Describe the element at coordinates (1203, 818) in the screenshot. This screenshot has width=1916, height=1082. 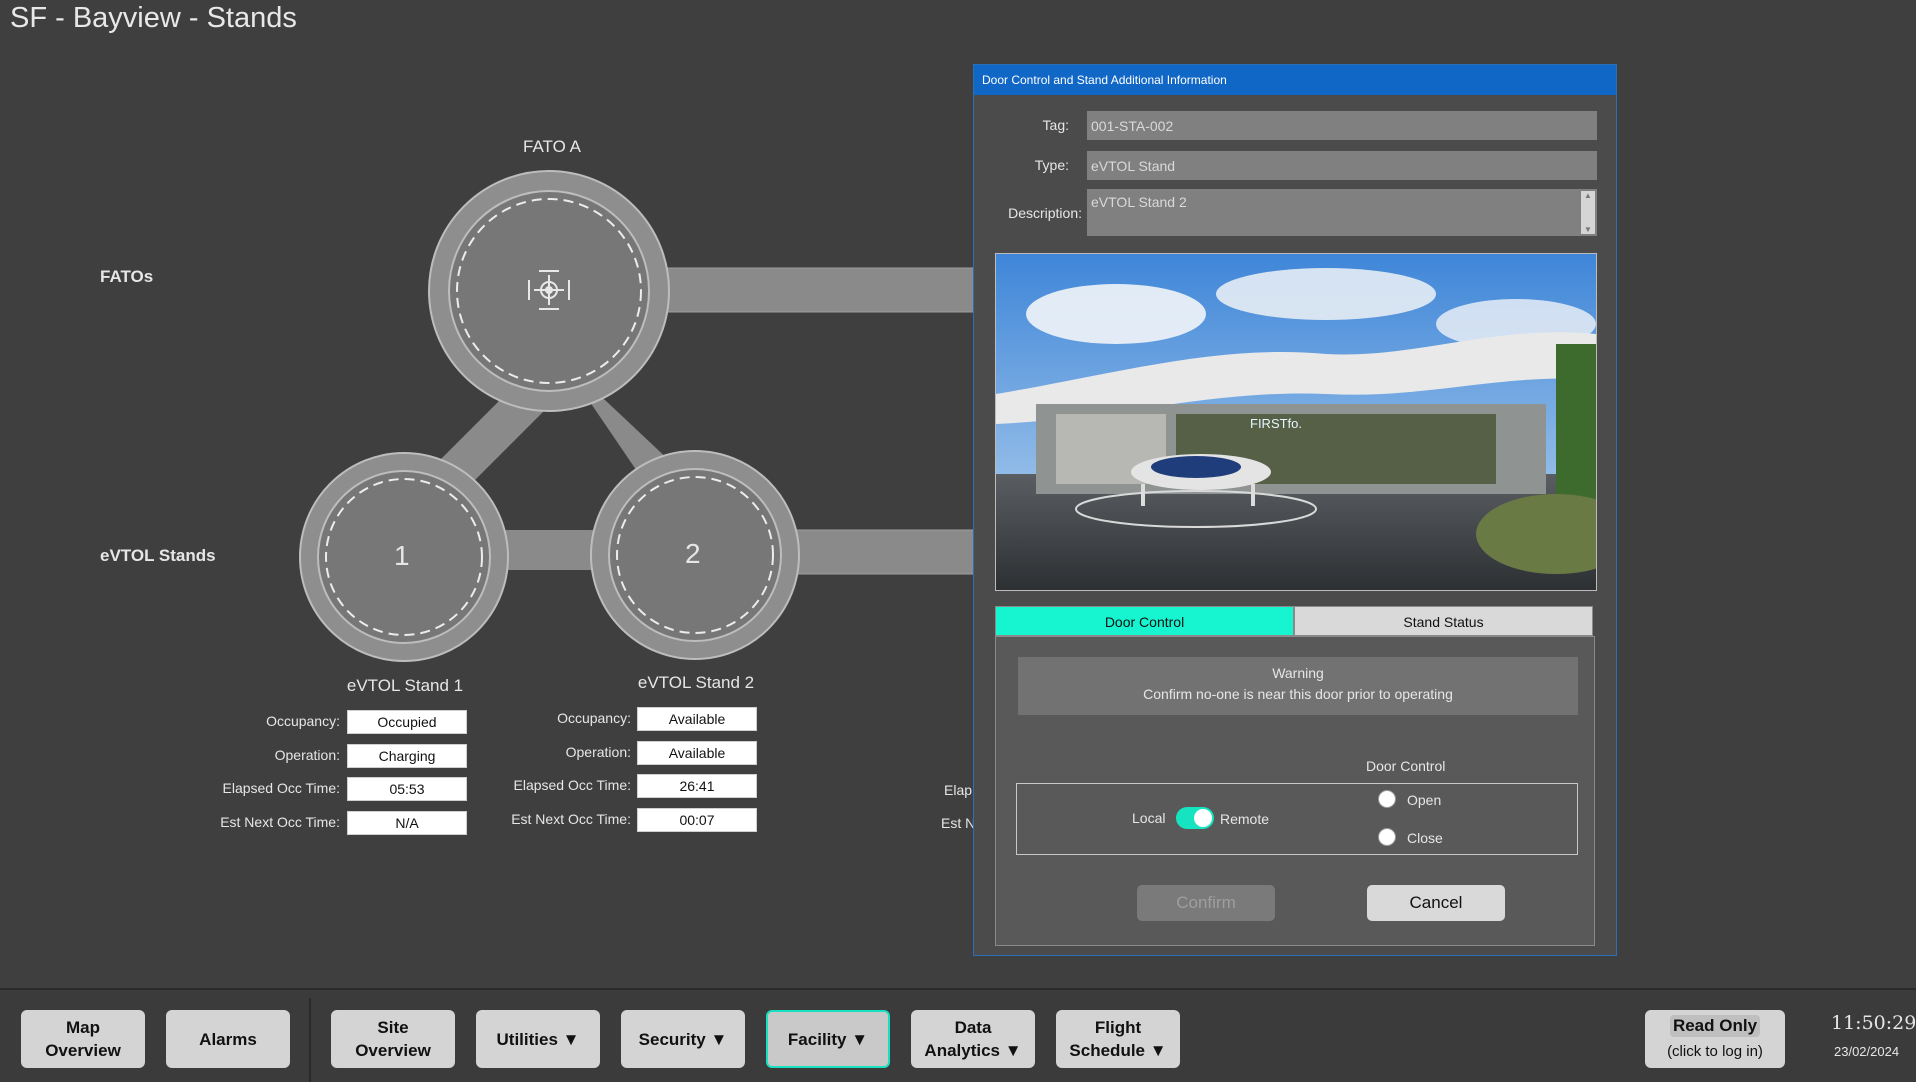
I see `toggle-knob` at that location.